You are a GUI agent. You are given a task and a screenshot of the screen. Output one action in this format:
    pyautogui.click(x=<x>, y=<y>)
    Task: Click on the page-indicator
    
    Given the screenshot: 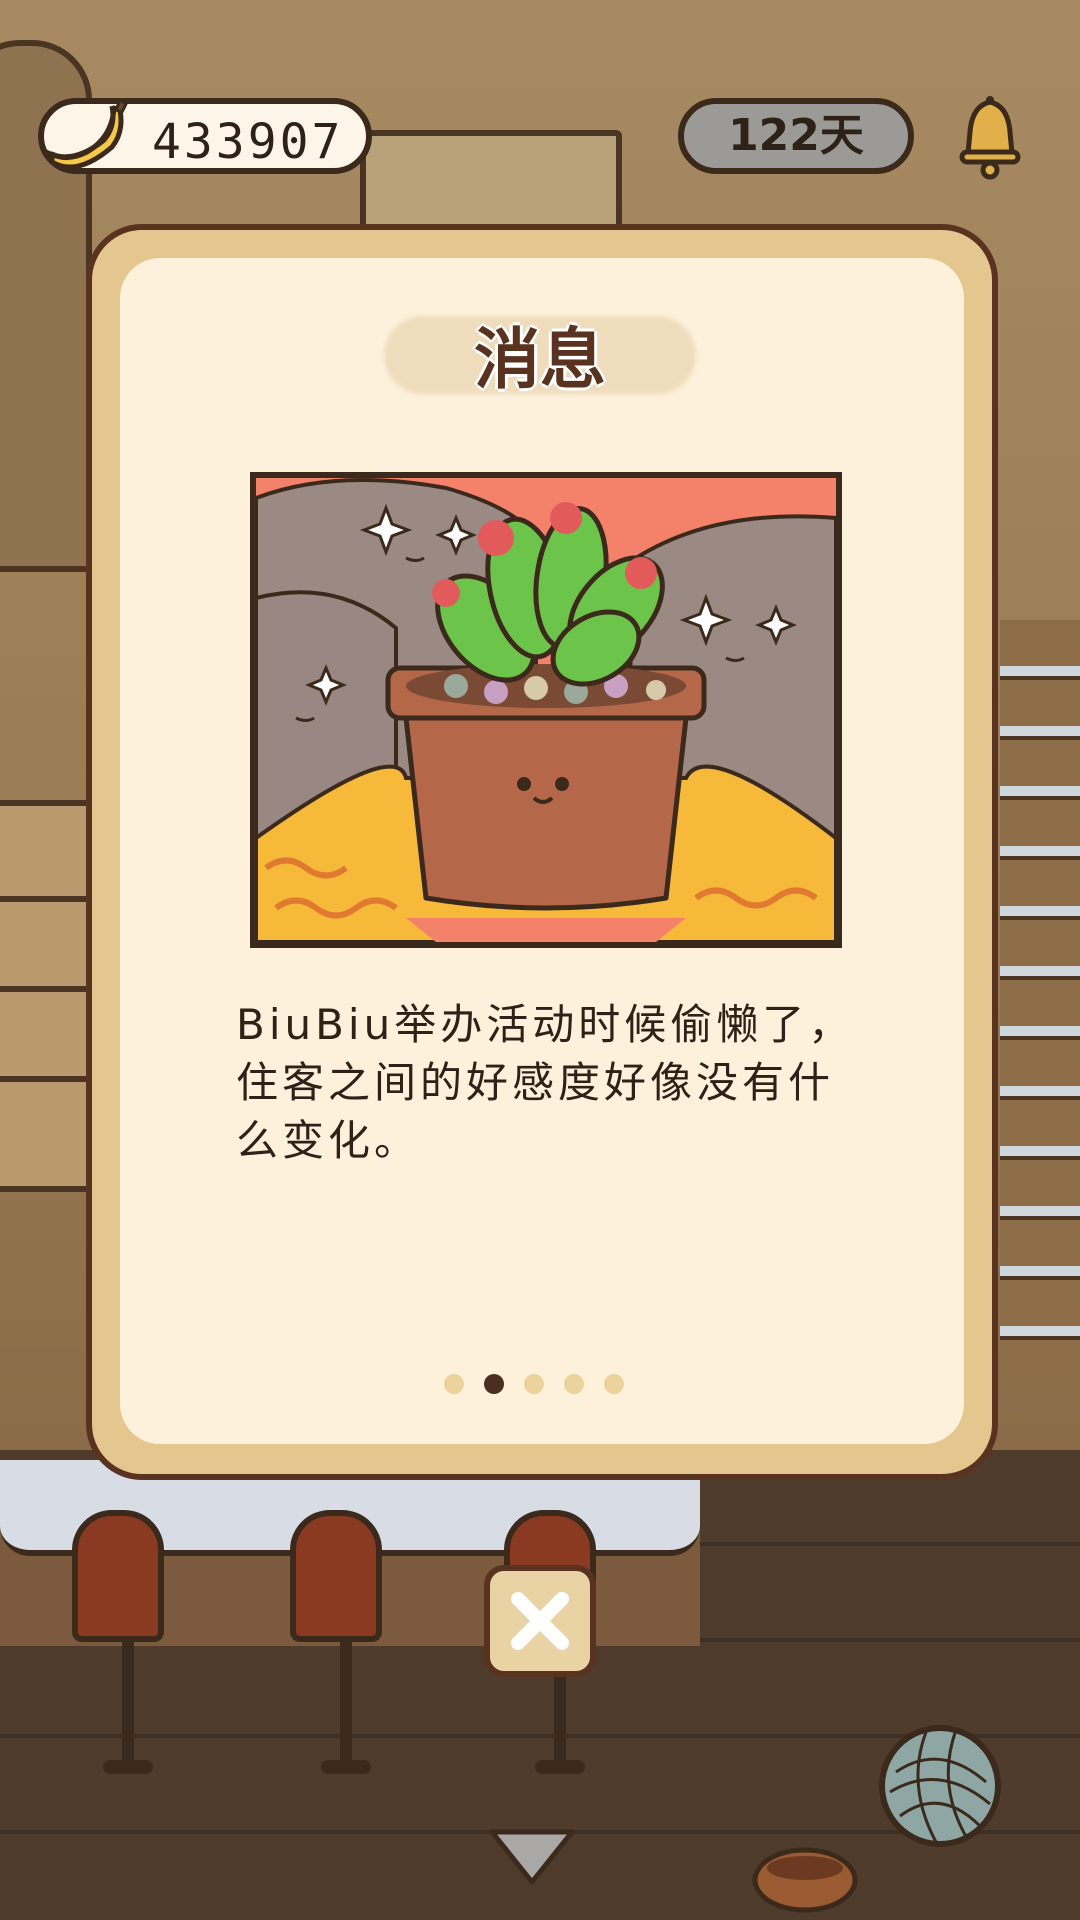 What is the action you would take?
    pyautogui.click(x=534, y=1386)
    